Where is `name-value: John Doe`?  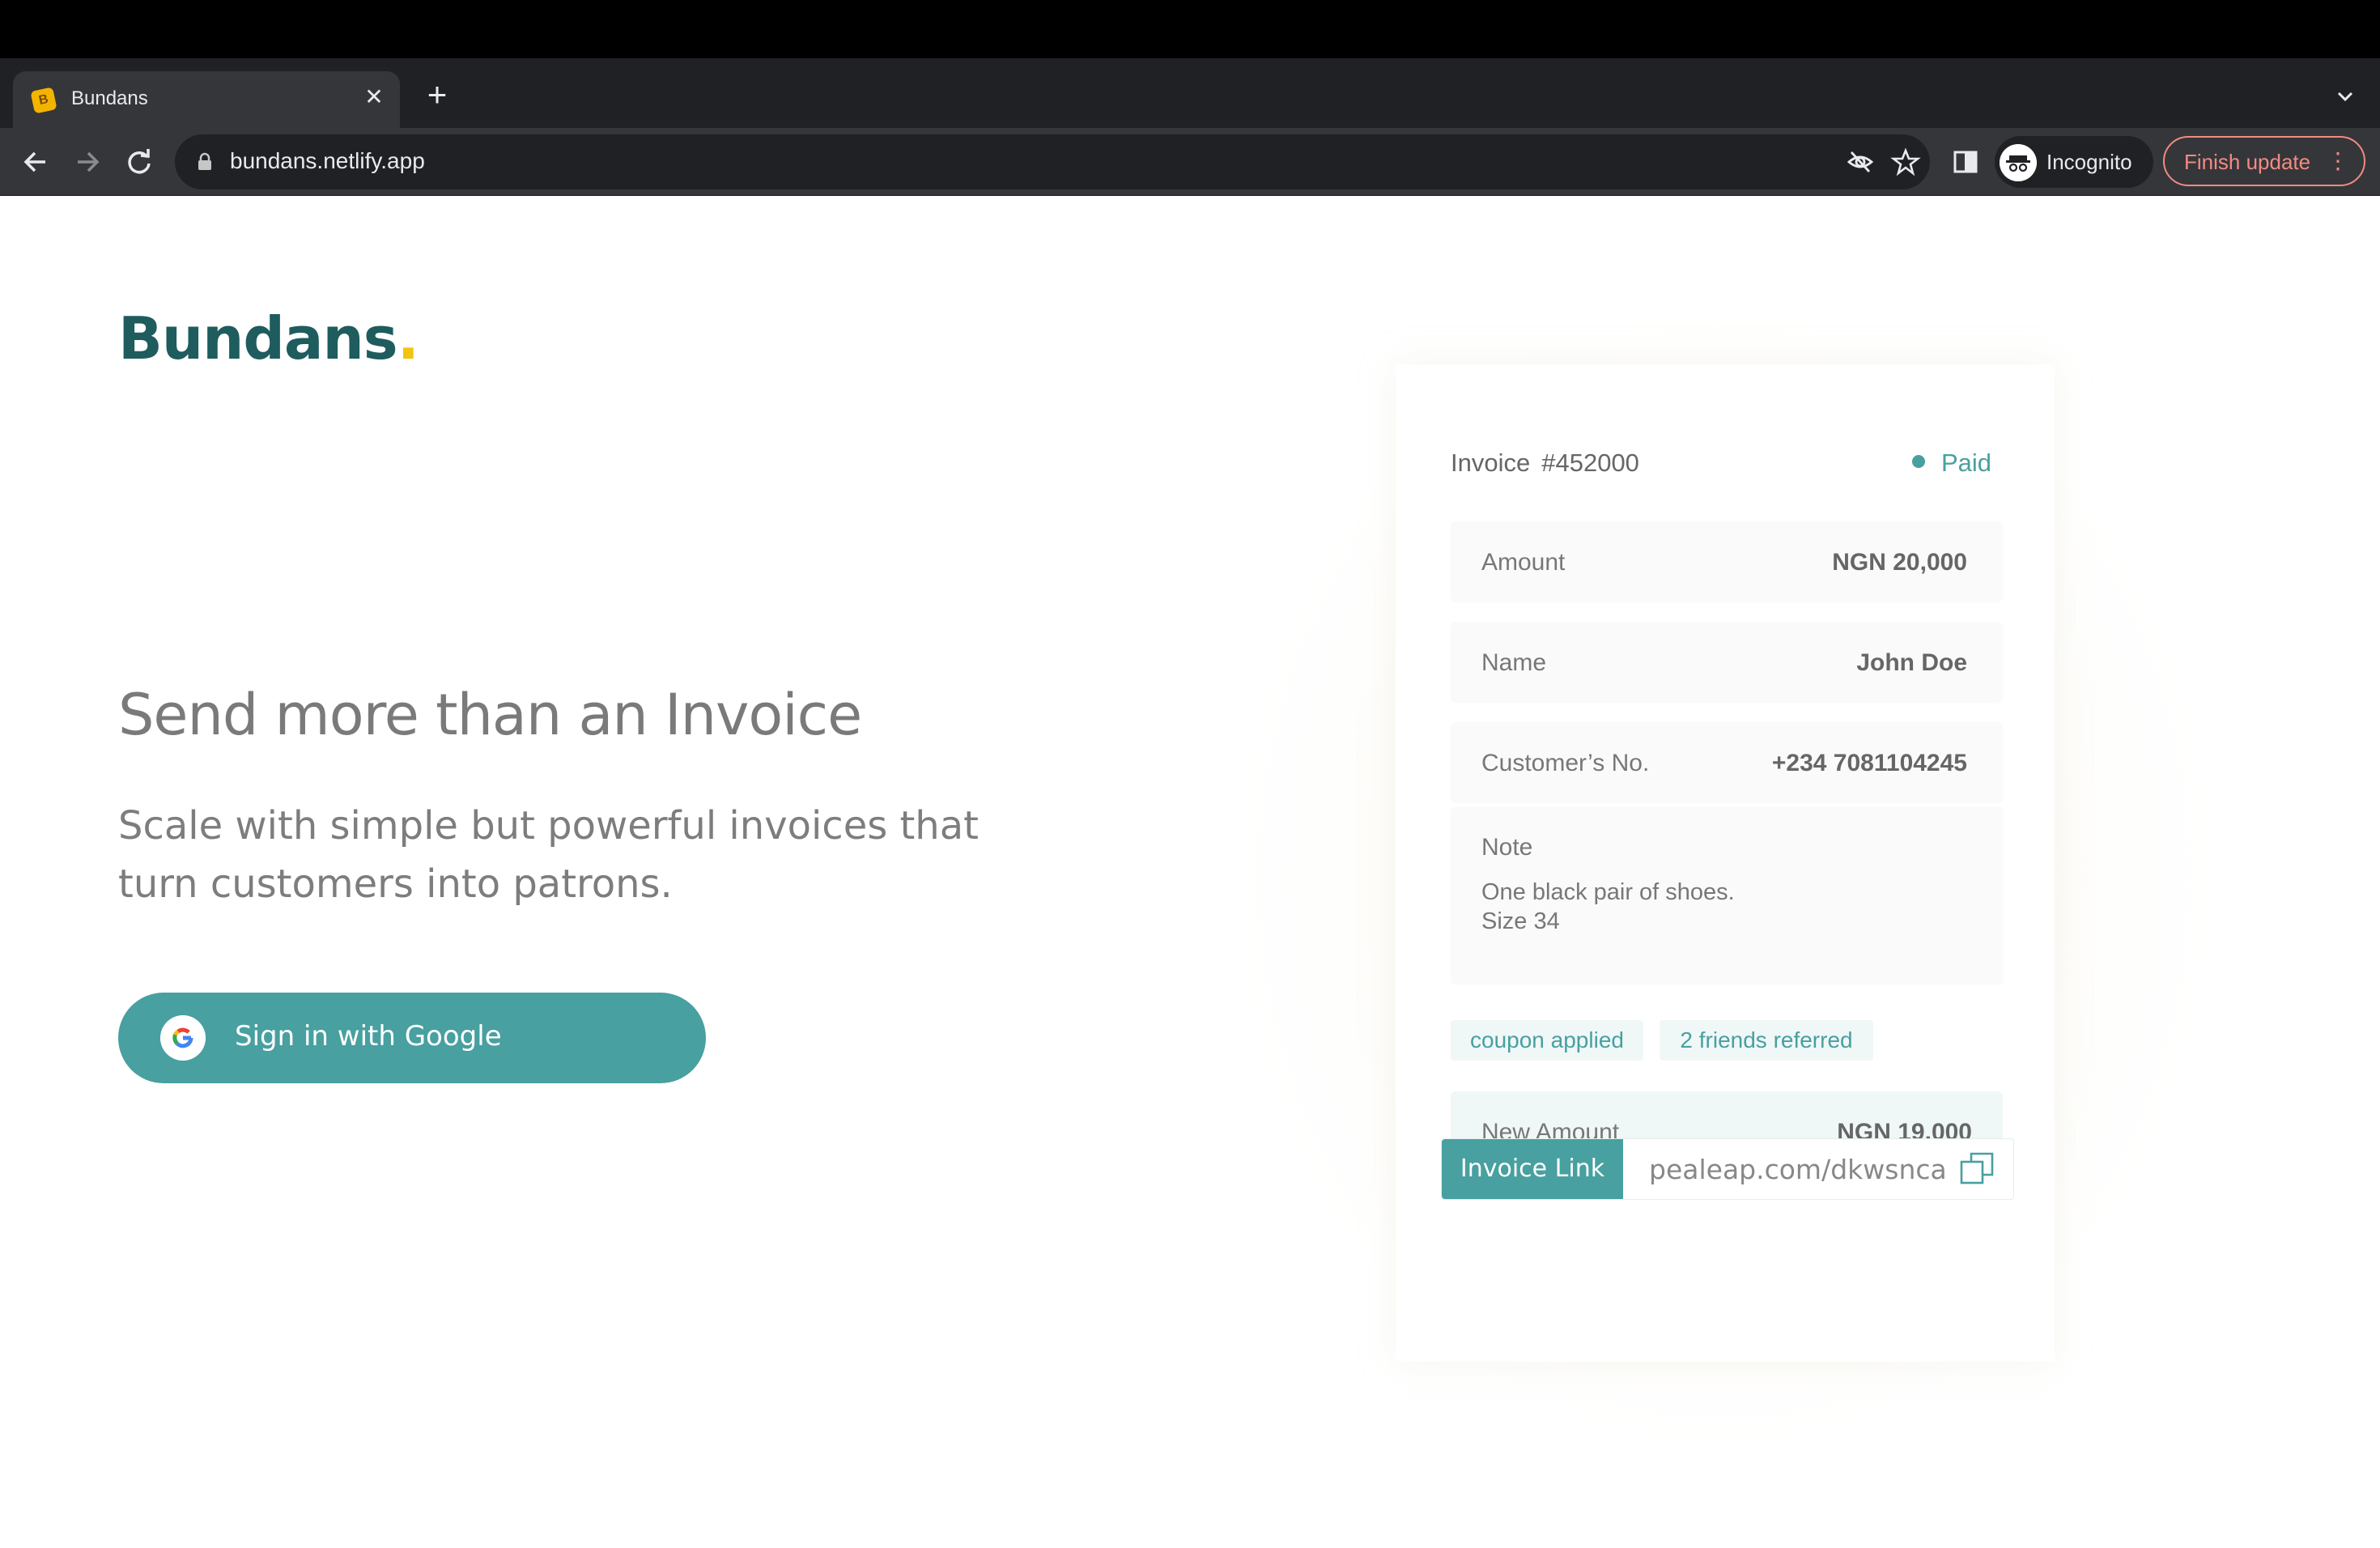 name-value: John Doe is located at coordinates (1912, 663).